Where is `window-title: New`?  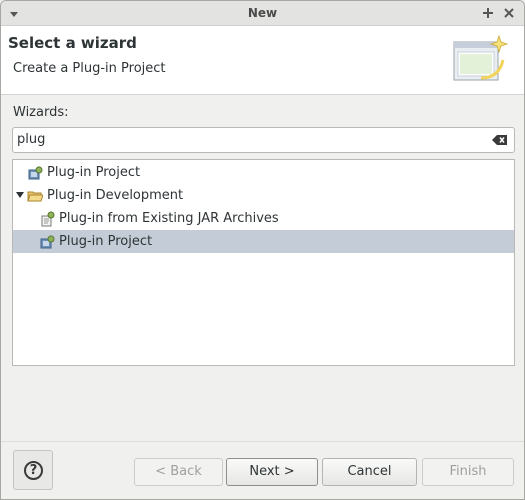
window-title: New is located at coordinates (262, 13).